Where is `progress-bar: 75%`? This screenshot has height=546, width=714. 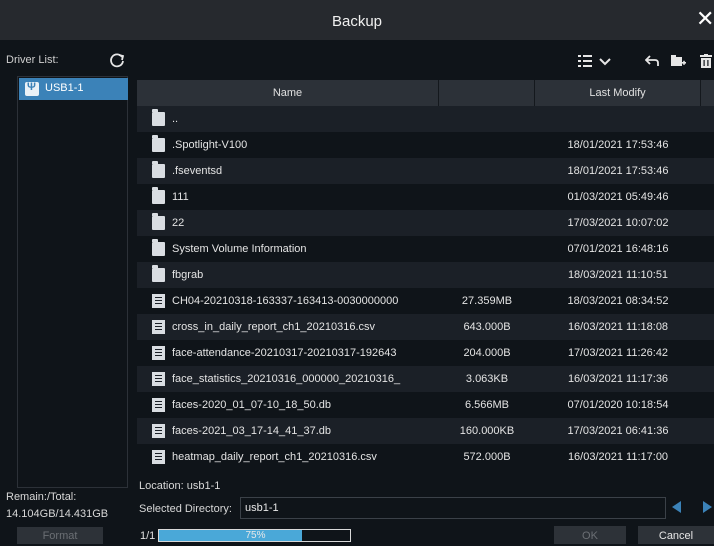
progress-bar: 75% is located at coordinates (254, 535).